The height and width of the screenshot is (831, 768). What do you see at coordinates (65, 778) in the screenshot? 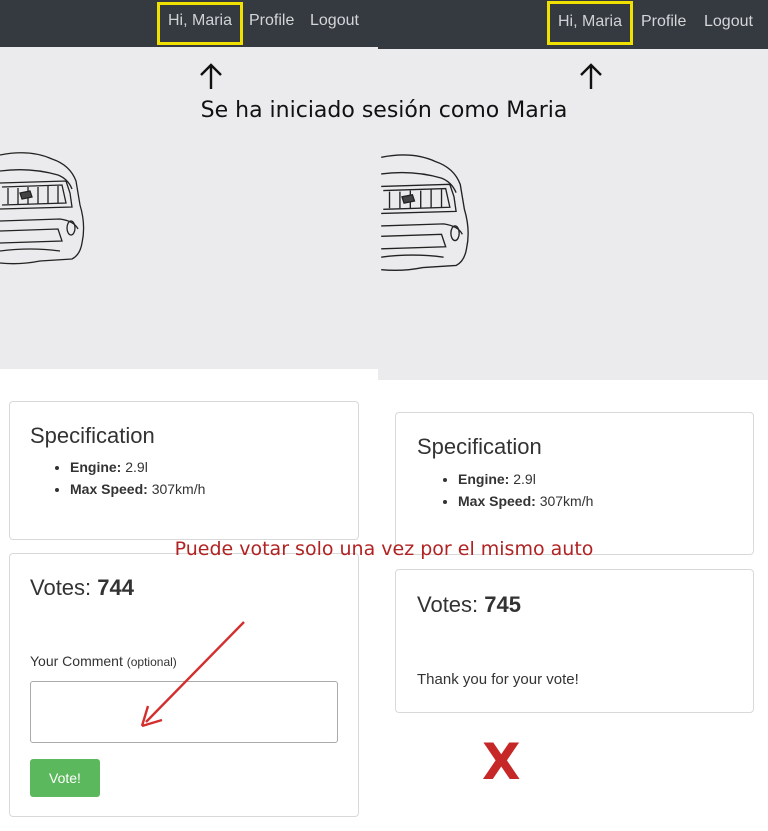
I see `vote-button: Vote!` at bounding box center [65, 778].